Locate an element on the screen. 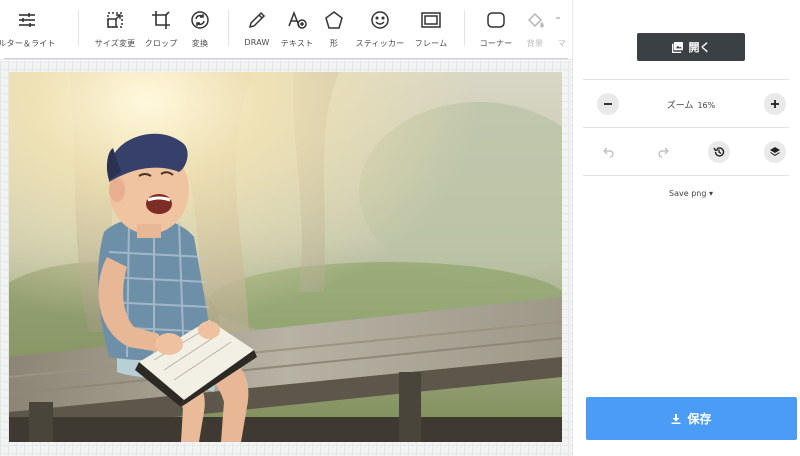  text-icon is located at coordinates (297, 19).